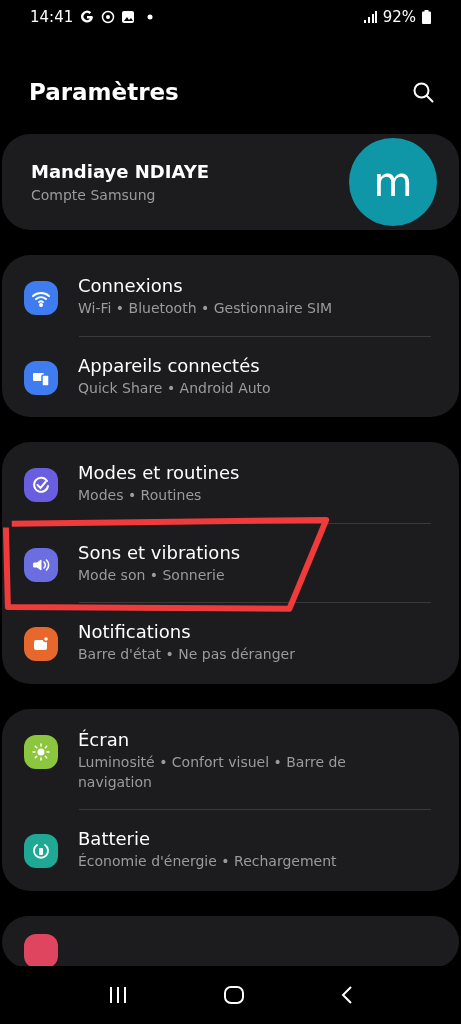 The width and height of the screenshot is (461, 1024). I want to click on item-subtitle: Économie d'énergie • Rechargement, so click(208, 862).